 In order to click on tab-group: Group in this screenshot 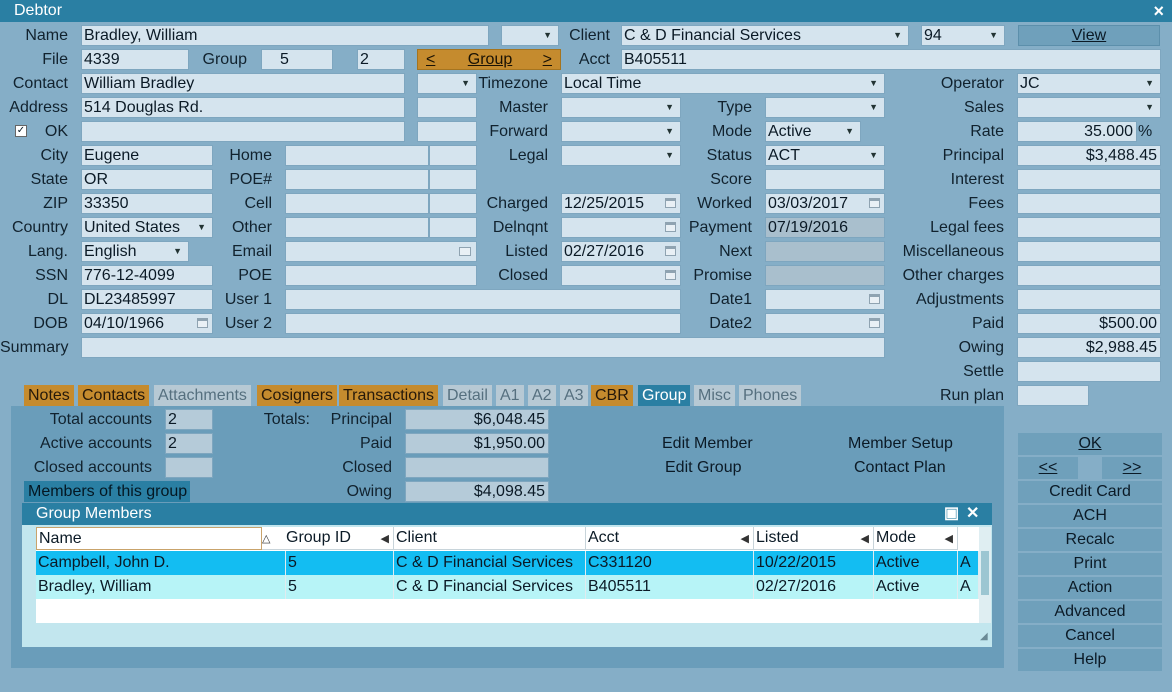, I will do `click(664, 395)`.